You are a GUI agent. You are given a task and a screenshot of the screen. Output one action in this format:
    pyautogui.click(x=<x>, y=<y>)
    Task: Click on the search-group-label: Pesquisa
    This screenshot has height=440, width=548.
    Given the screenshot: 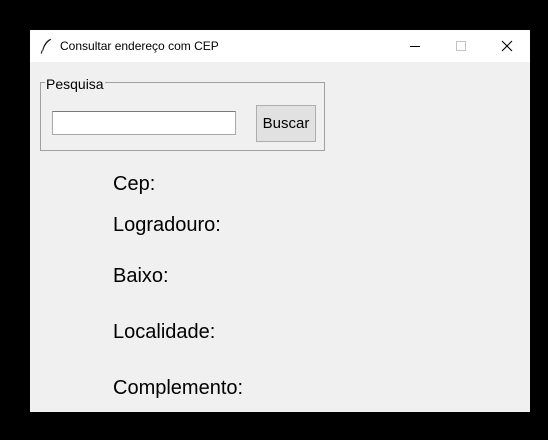 What is the action you would take?
    pyautogui.click(x=75, y=84)
    